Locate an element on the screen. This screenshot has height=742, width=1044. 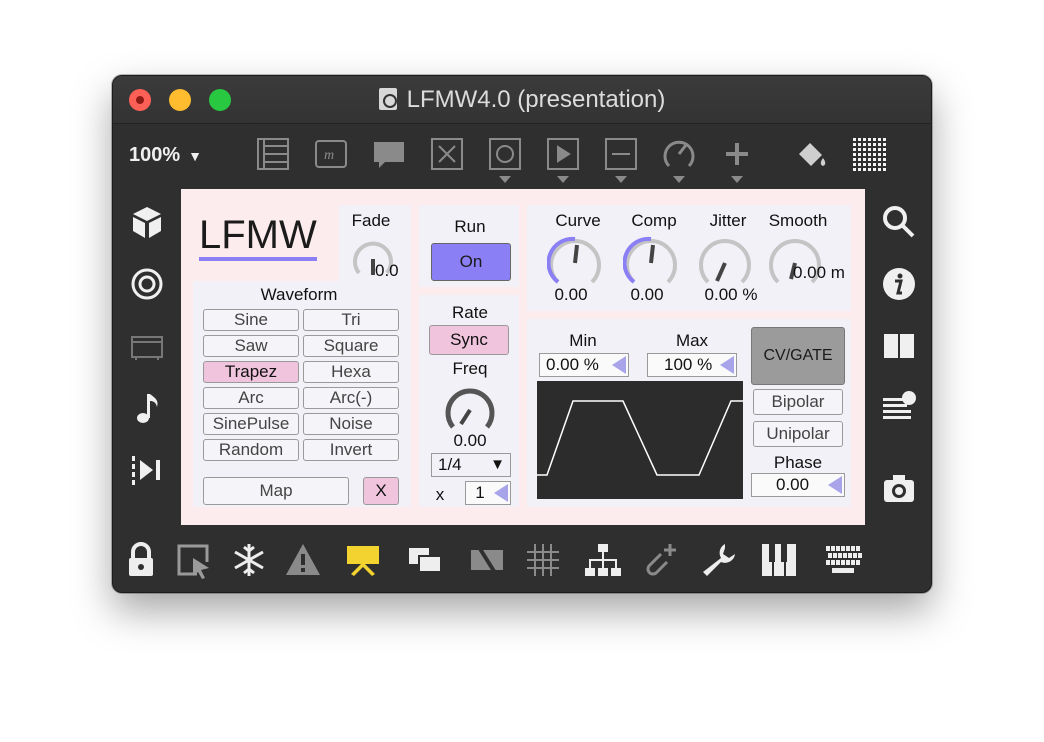
list-record-icon is located at coordinates (899, 408).